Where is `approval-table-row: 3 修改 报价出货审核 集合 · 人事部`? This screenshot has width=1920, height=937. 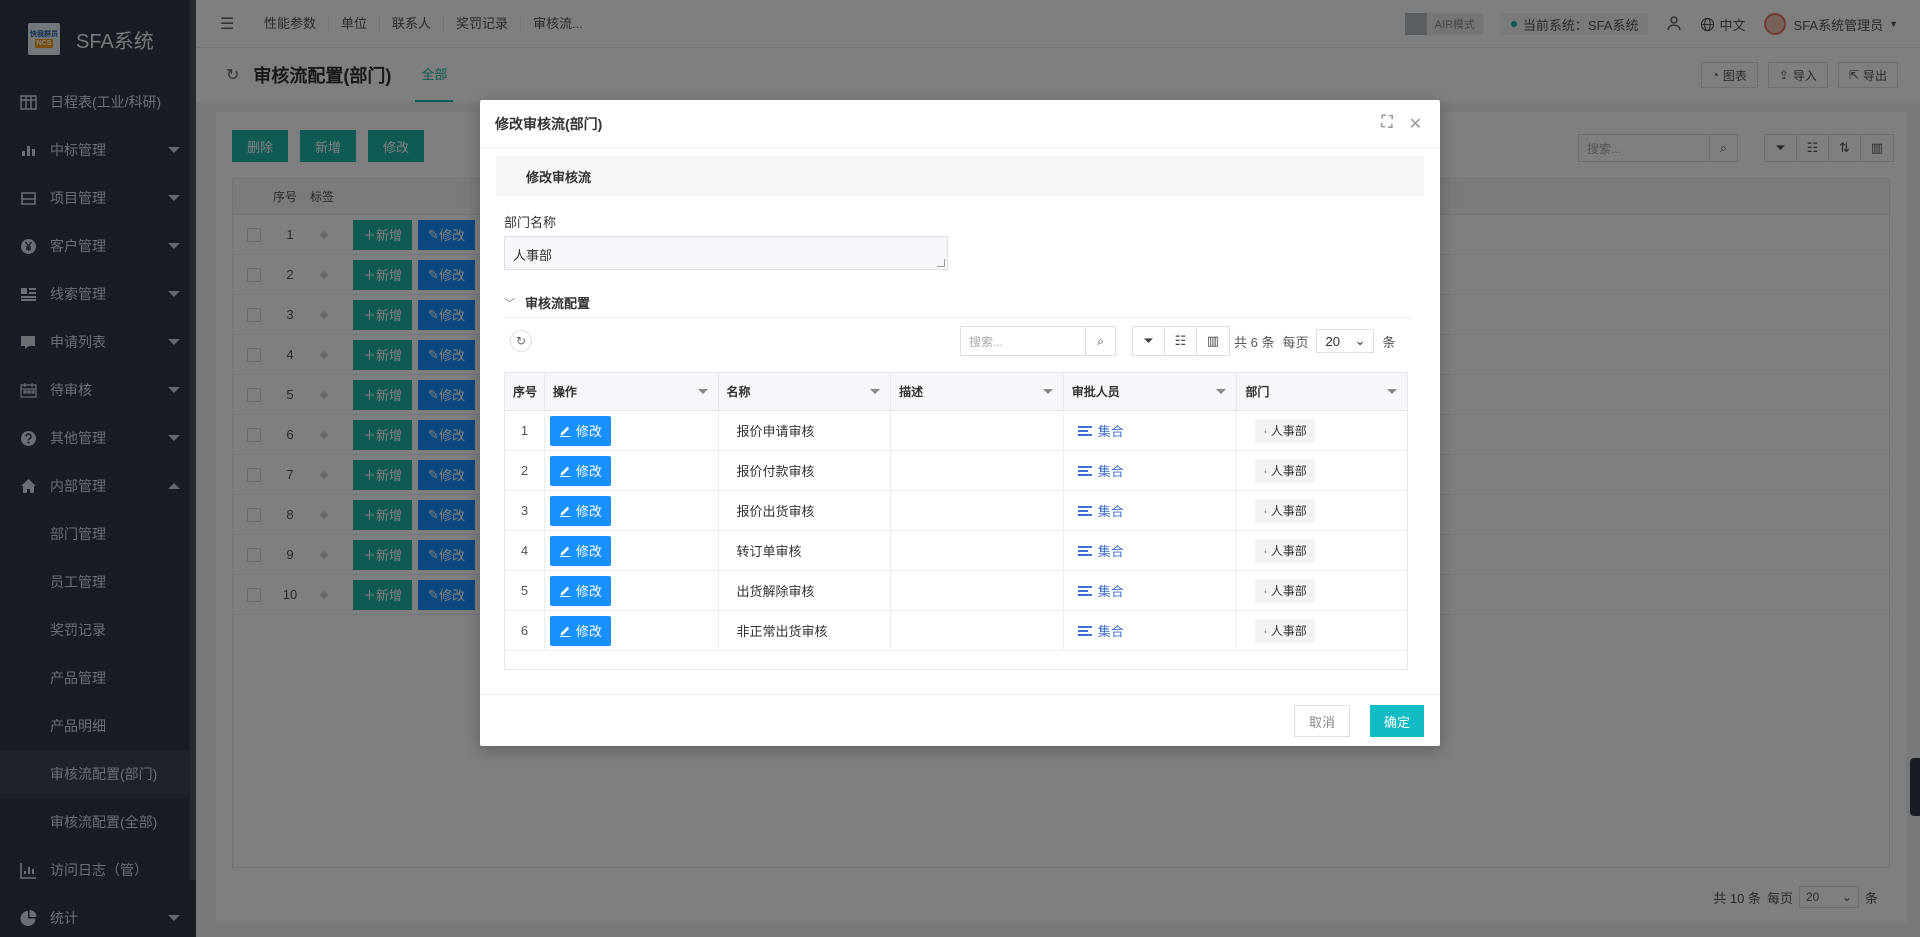
approval-table-row: 3 修改 报价出货审核 集合 · 人事部 is located at coordinates (956, 511).